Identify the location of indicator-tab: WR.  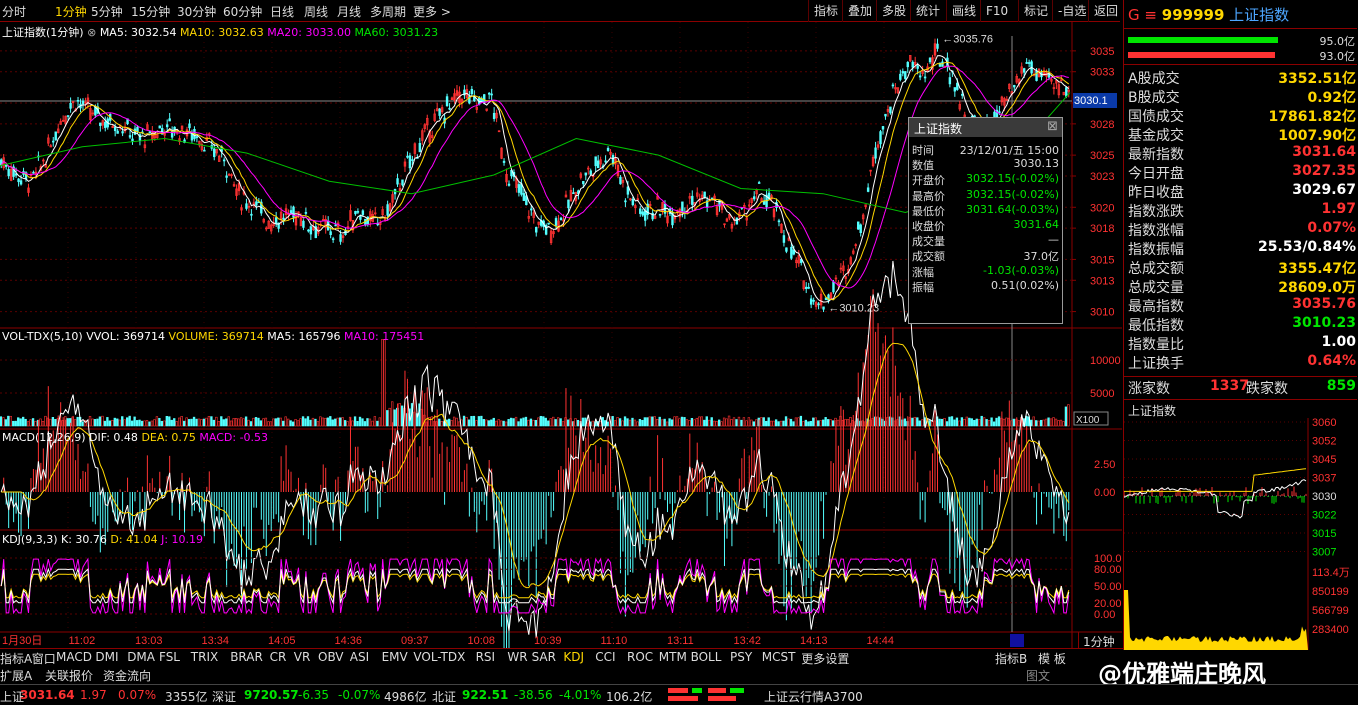
(517, 657).